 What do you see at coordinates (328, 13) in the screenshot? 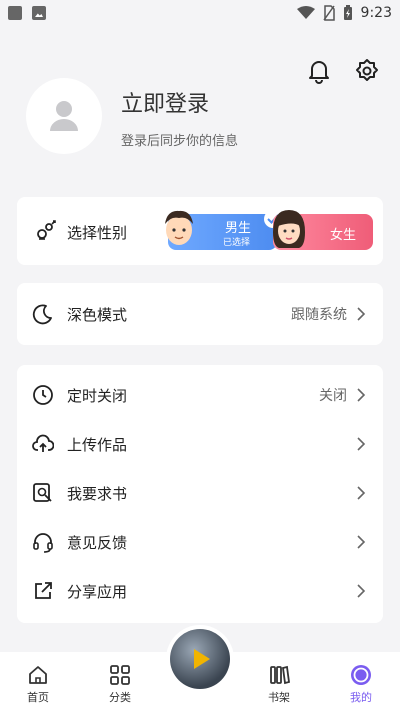
I see `no-sim-icon` at bounding box center [328, 13].